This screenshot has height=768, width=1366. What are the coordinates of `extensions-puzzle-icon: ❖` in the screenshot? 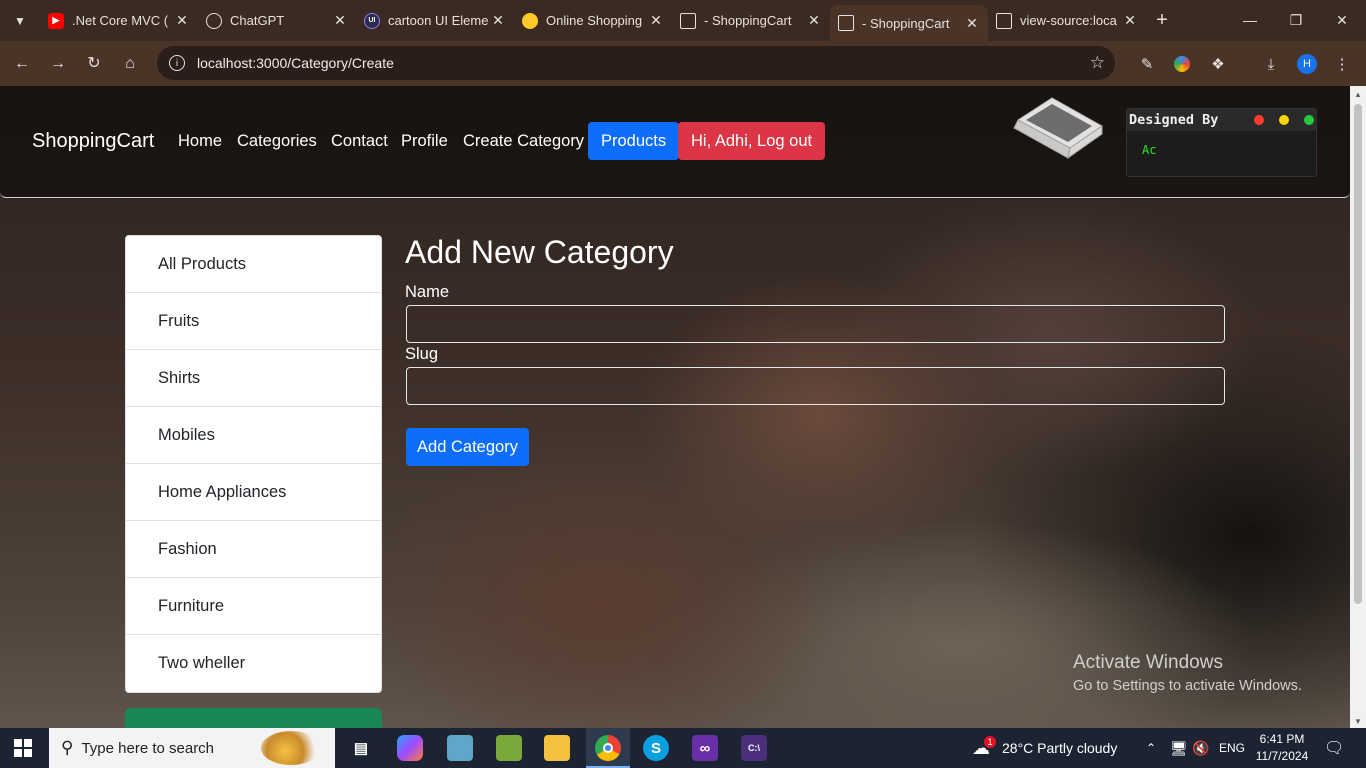 It's located at (1218, 64).